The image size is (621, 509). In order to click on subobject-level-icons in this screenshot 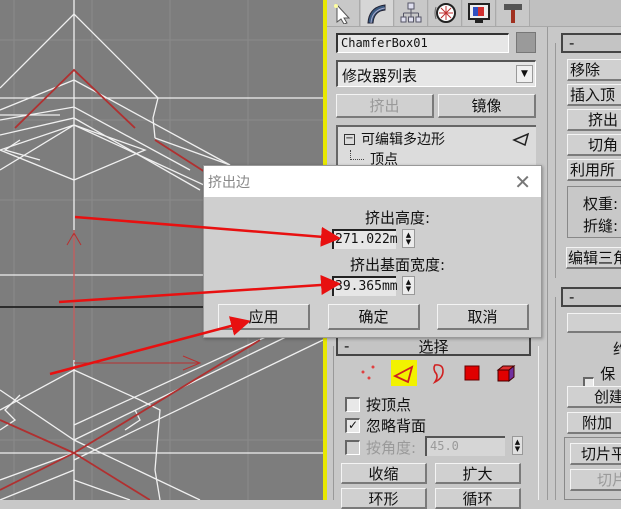, I will do `click(438, 373)`.